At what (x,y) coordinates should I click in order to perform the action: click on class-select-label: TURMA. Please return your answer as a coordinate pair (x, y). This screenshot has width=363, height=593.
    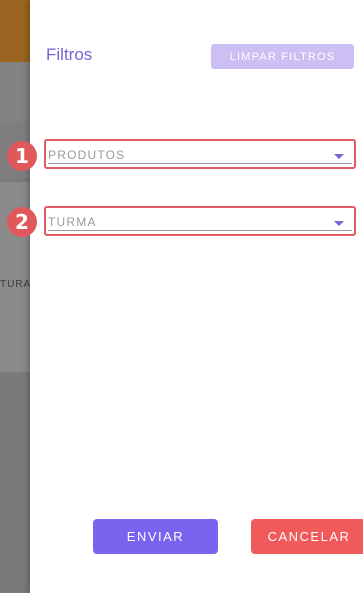
    Looking at the image, I should click on (72, 222).